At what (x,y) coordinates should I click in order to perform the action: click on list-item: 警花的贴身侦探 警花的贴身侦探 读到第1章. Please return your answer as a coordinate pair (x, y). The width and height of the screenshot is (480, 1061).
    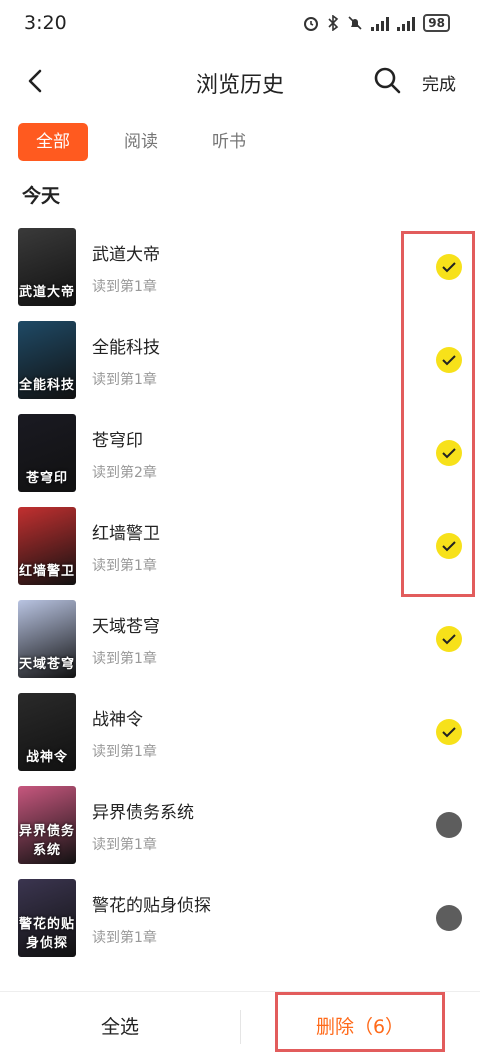
    Looking at the image, I should click on (240, 923).